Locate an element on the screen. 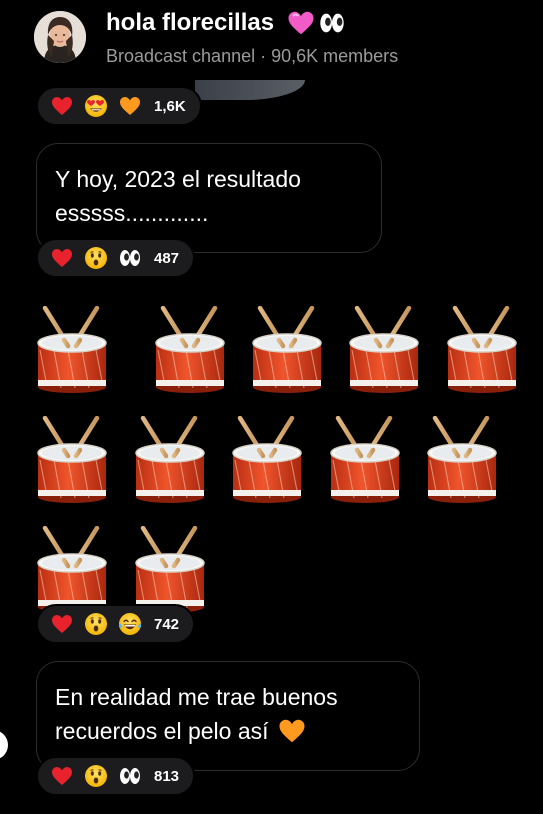  message-line-text: recuerdos el pelo así is located at coordinates (162, 731).